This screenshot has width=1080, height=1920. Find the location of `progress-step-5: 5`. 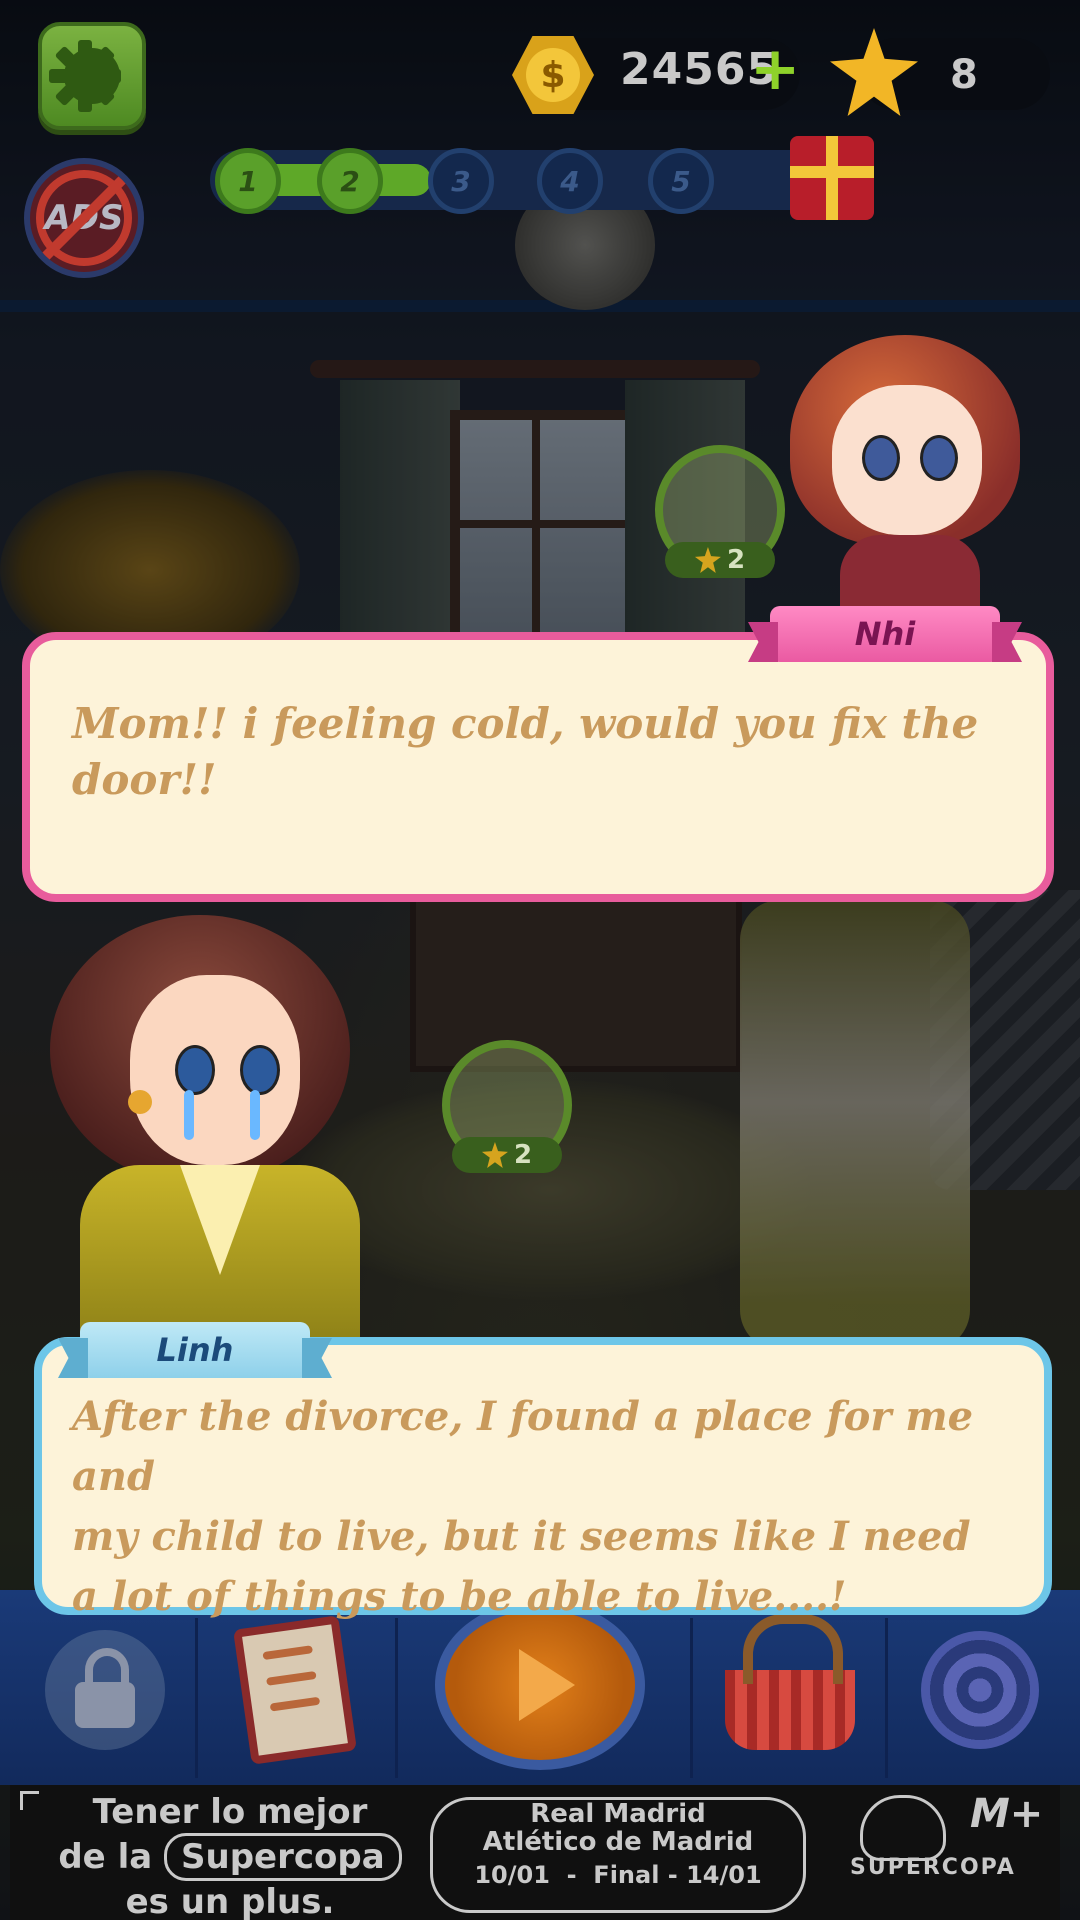

progress-step-5: 5 is located at coordinates (681, 181).